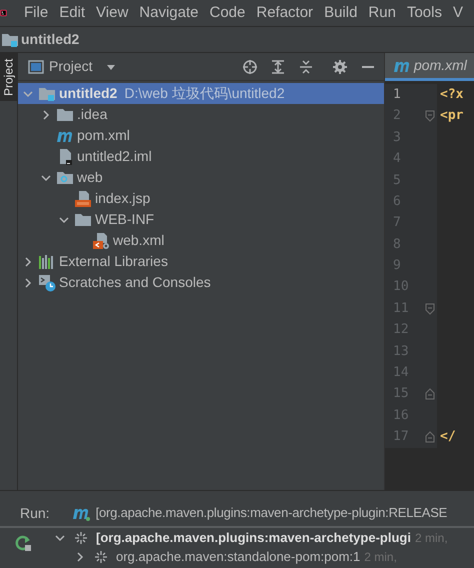  Describe the element at coordinates (253, 537) in the screenshot. I see `run-item-label: [org.apache.maven.plugins:maven-archetype-plugi` at that location.